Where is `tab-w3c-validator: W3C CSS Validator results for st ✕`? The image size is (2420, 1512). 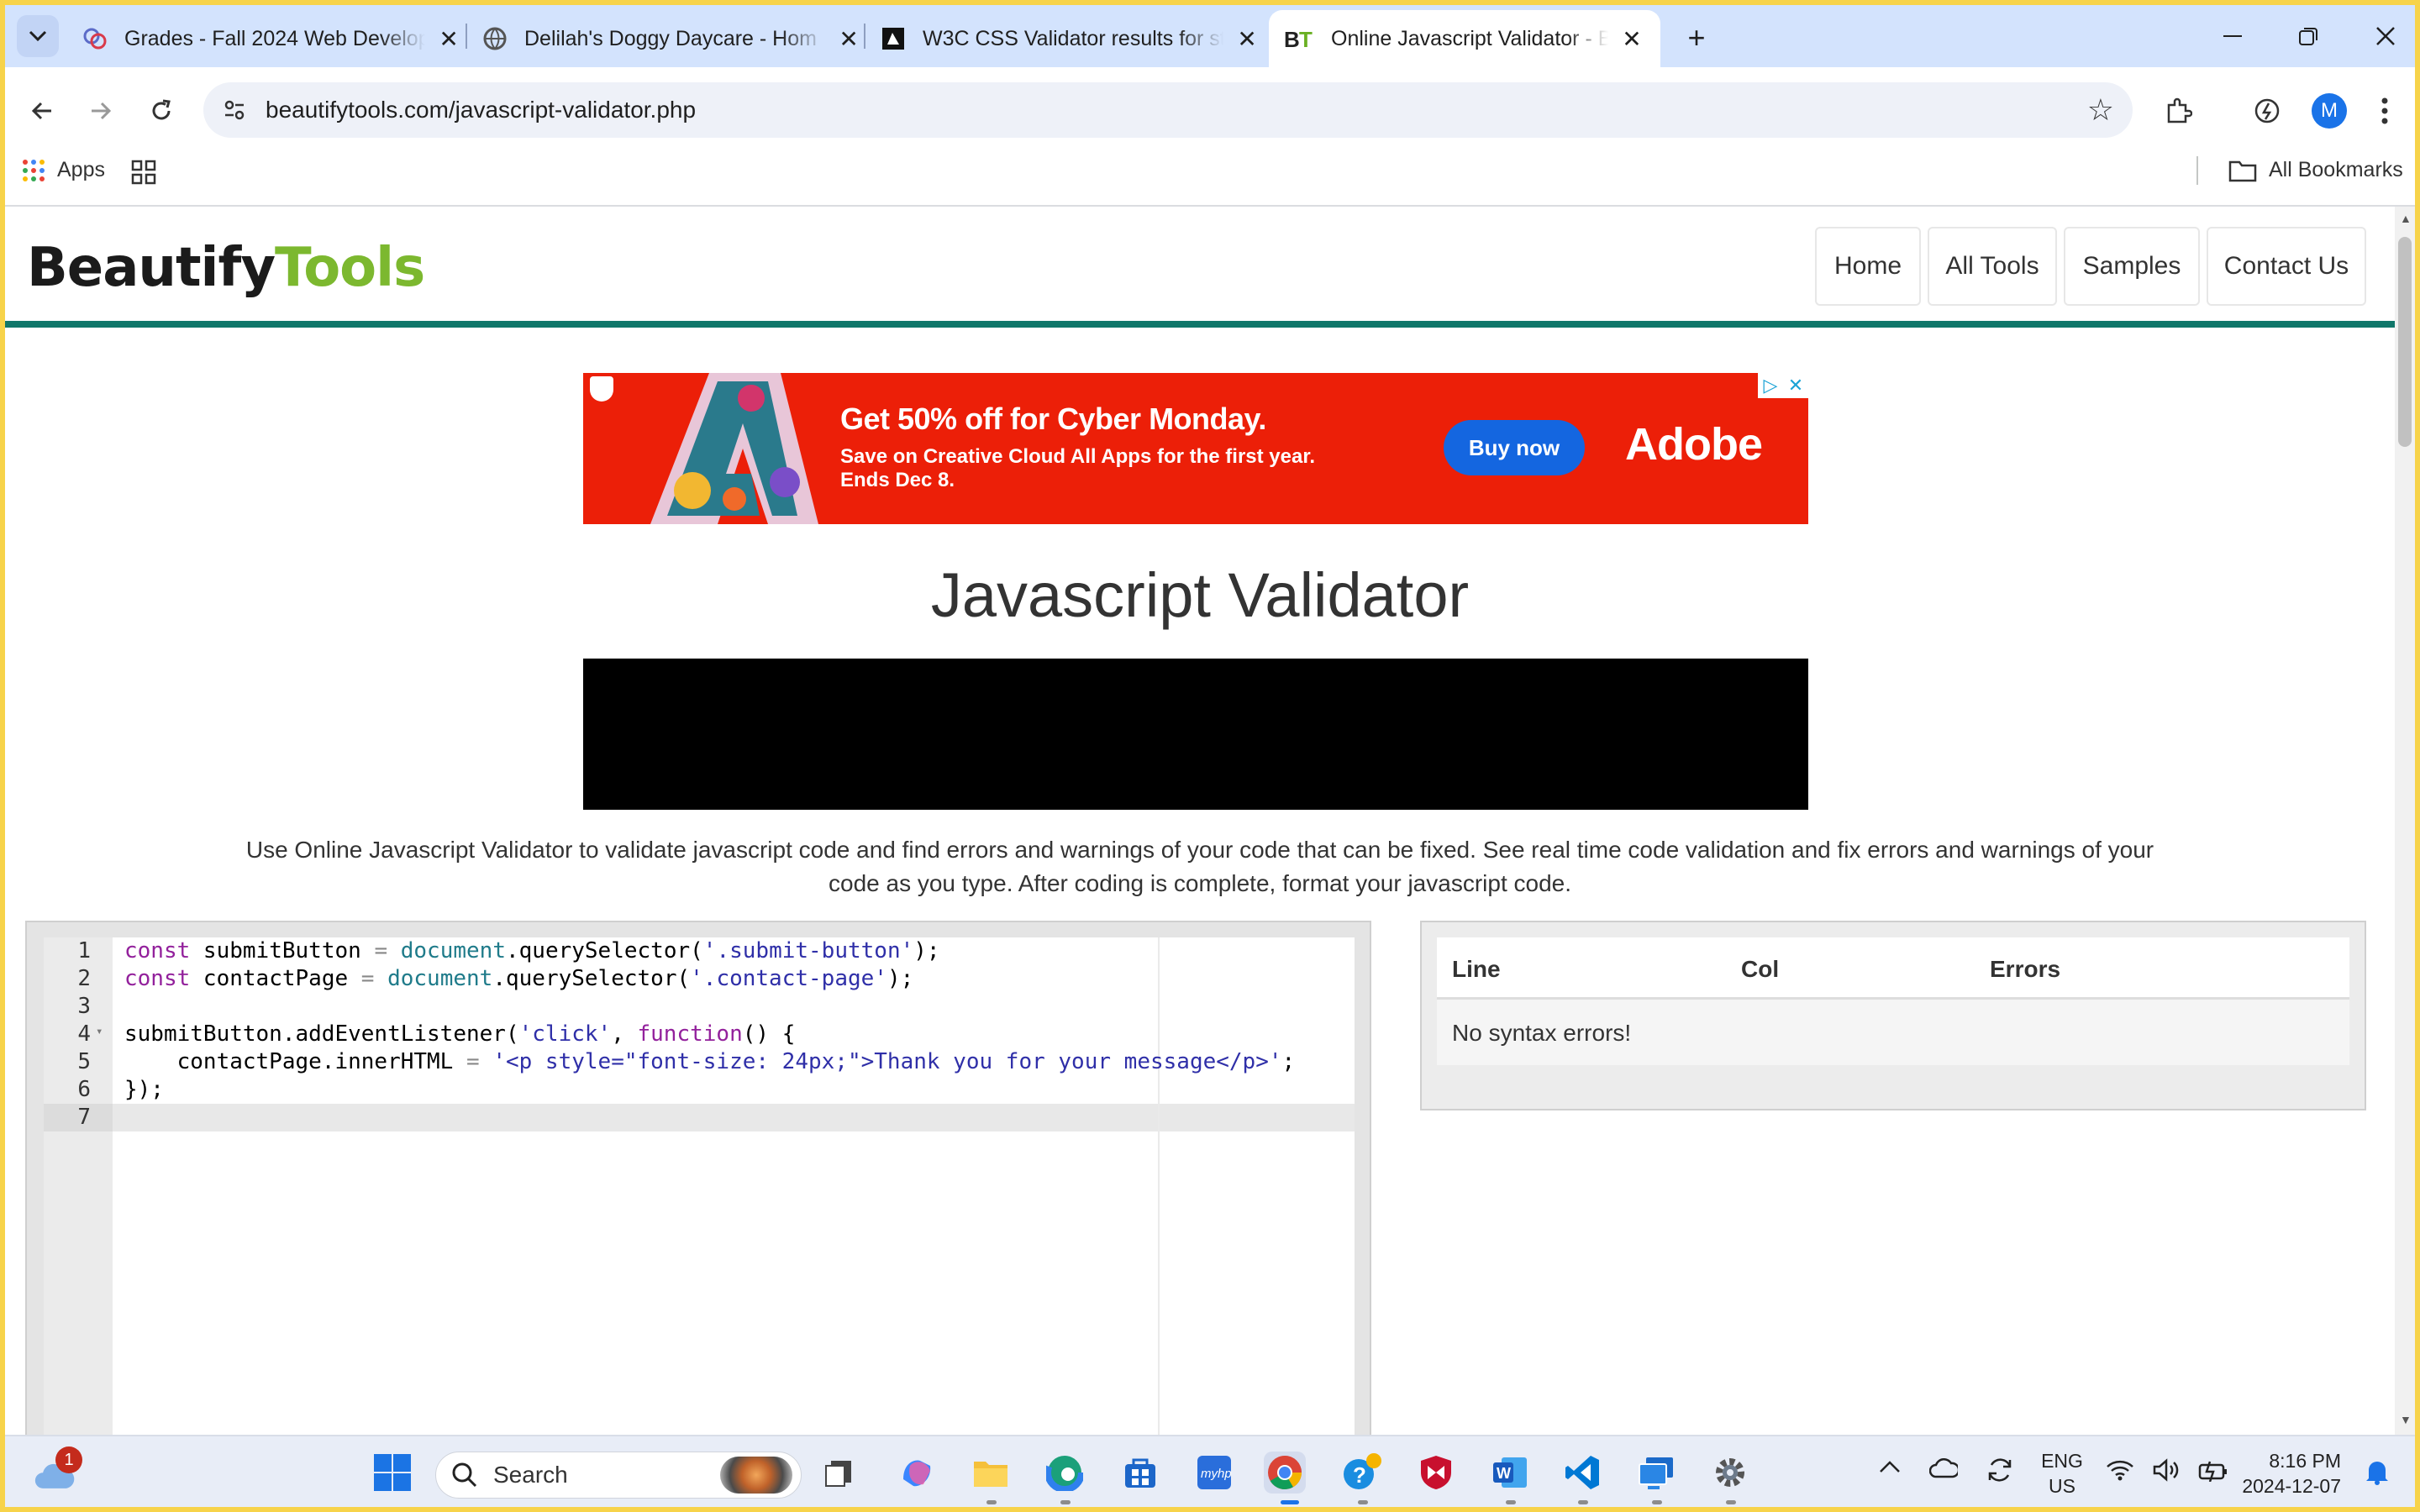 tab-w3c-validator: W3C CSS Validator results for st ✕ is located at coordinates (1053, 38).